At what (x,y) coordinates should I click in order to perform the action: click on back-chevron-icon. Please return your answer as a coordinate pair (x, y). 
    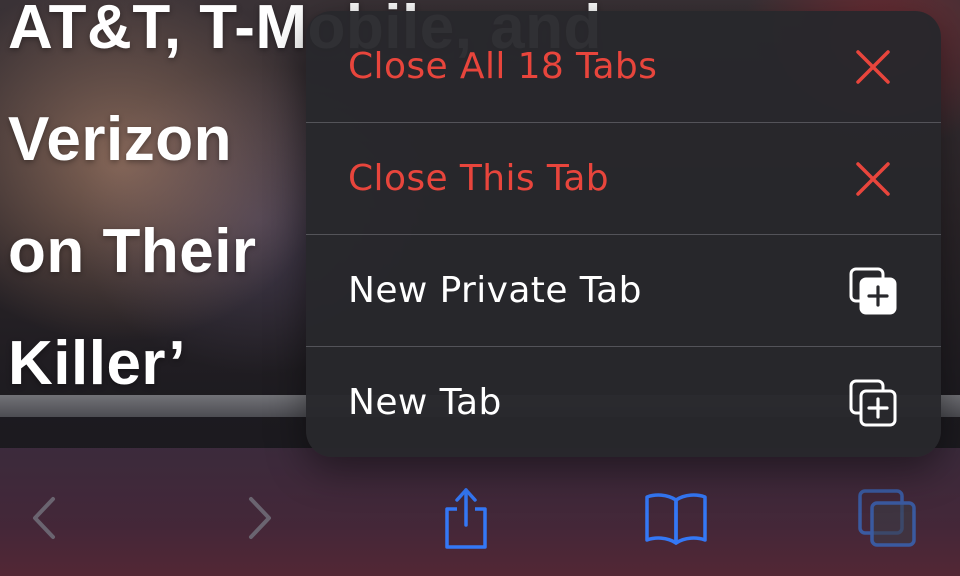
    Looking at the image, I should click on (45, 518).